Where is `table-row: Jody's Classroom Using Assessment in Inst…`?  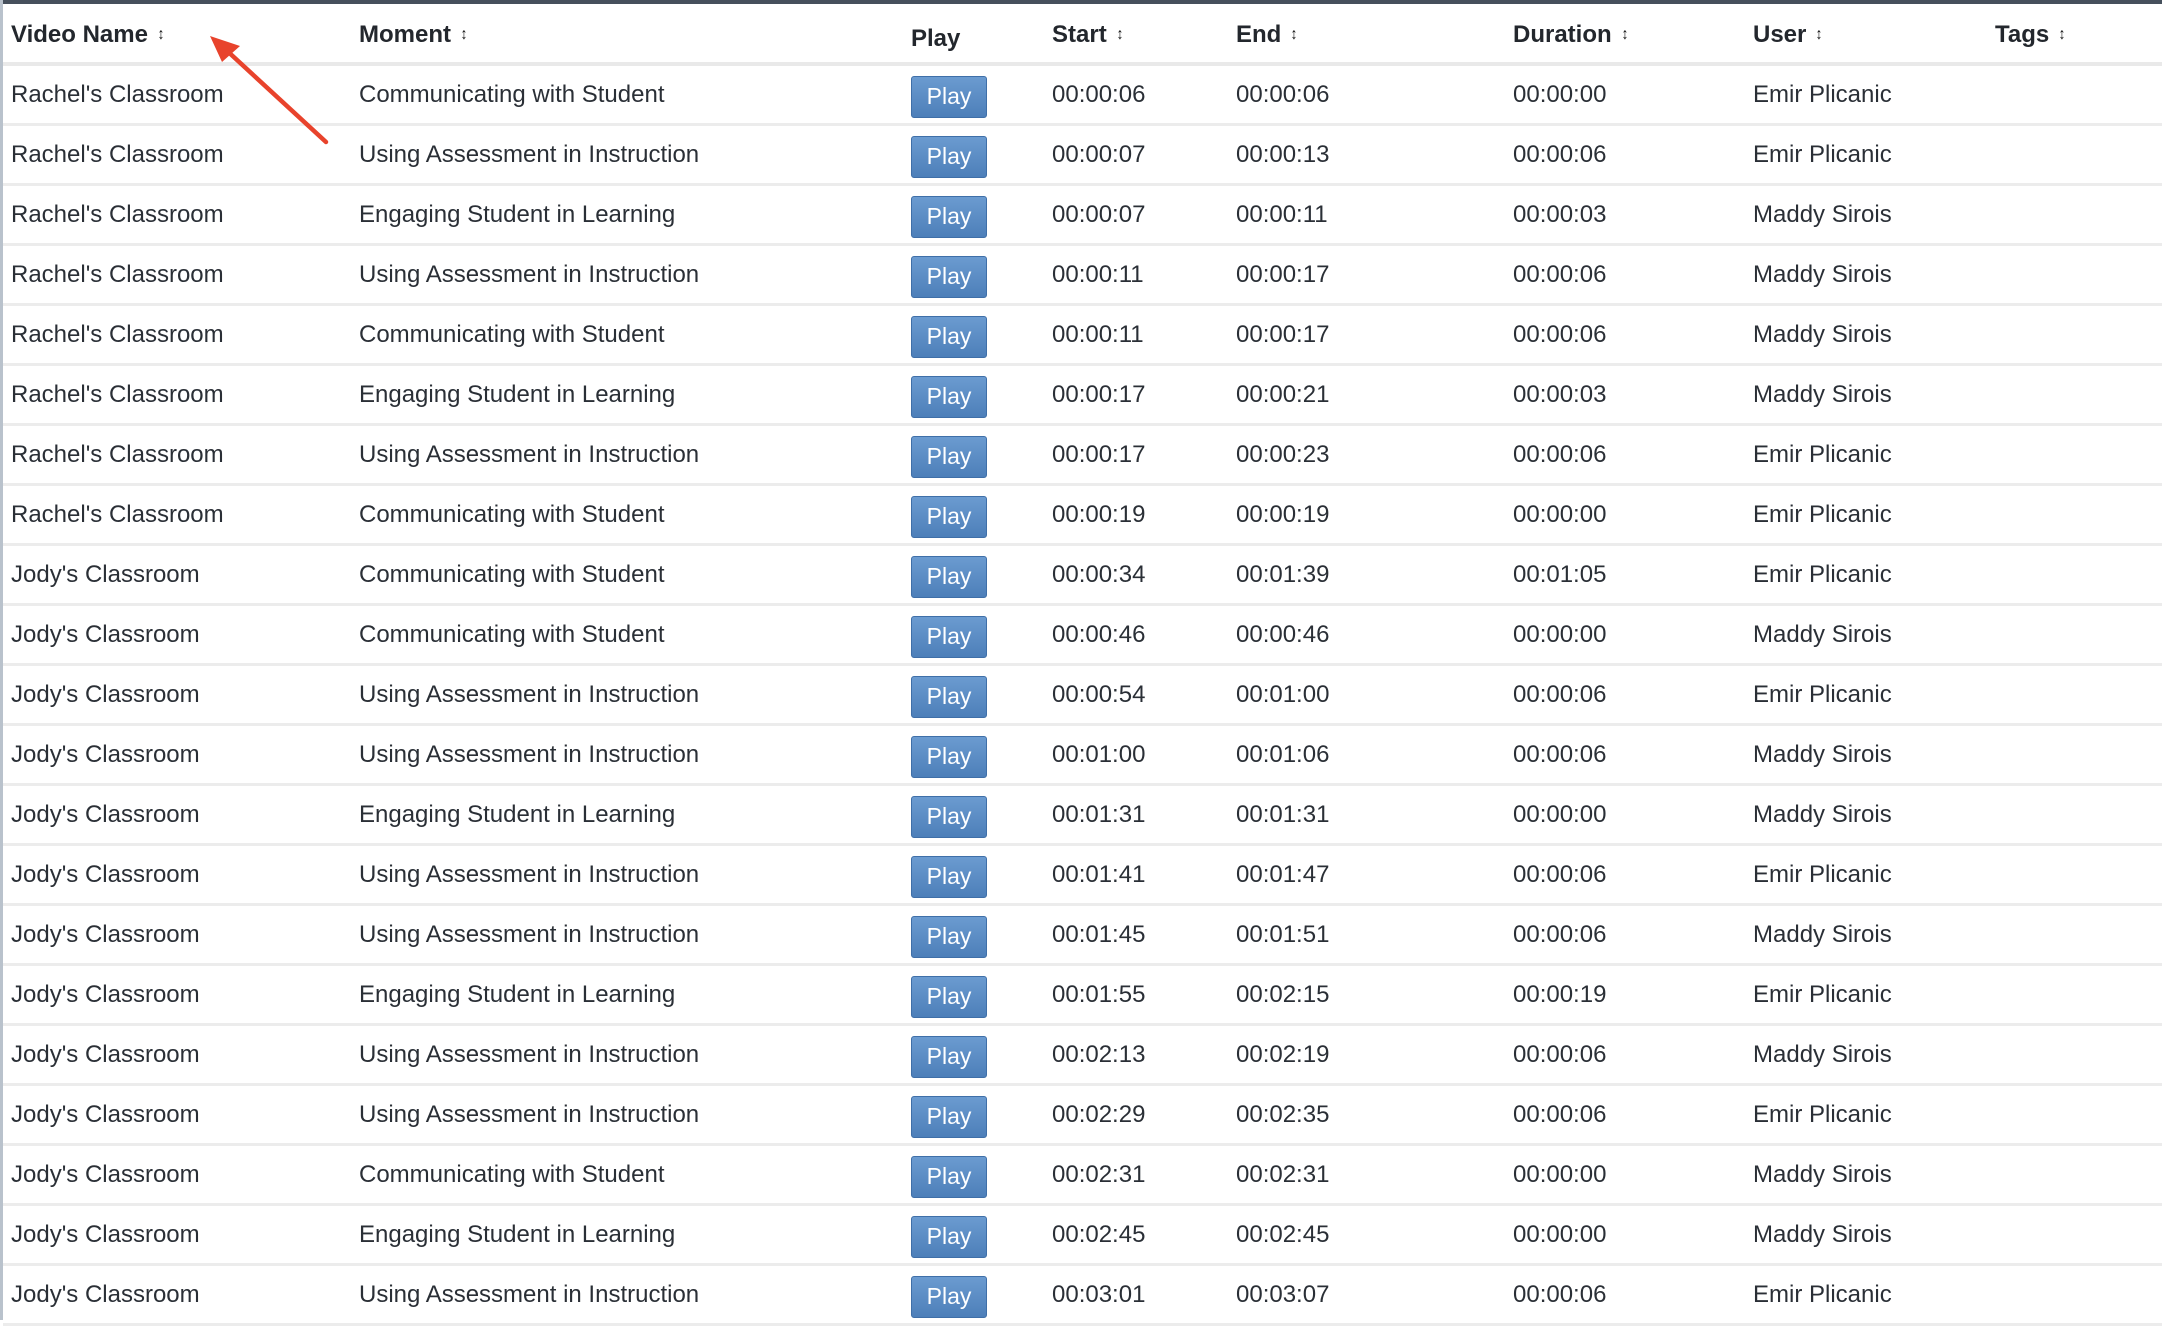
table-row: Jody's Classroom Using Assessment in Inst… is located at coordinates (1082, 1116).